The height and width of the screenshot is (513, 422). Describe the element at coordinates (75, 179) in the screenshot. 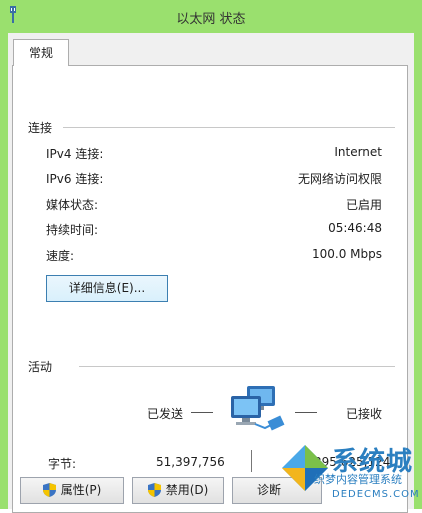

I see `ipv6-label: IPv6 连接:` at that location.